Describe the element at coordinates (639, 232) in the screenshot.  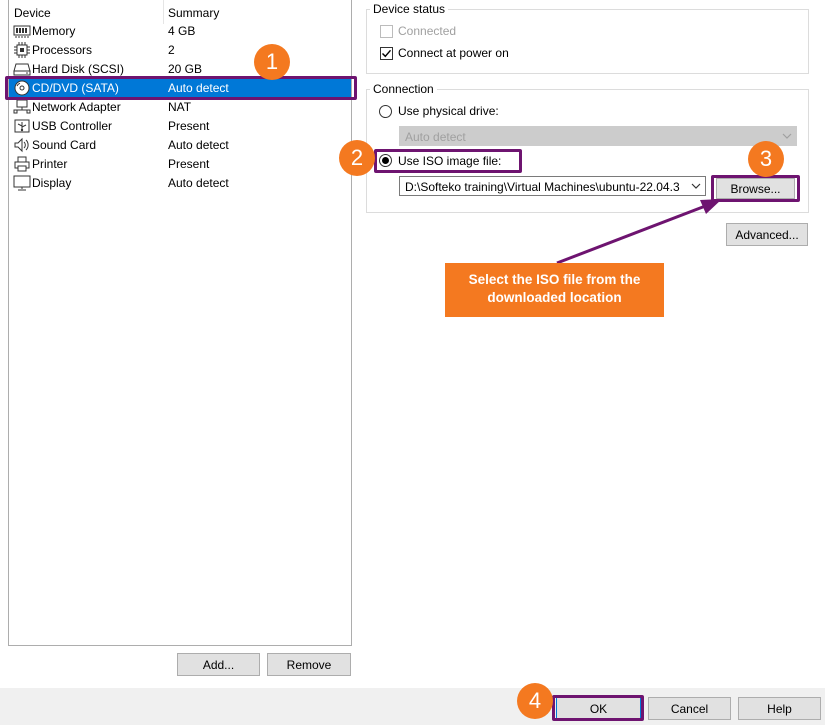
I see `annotation-arrow` at that location.